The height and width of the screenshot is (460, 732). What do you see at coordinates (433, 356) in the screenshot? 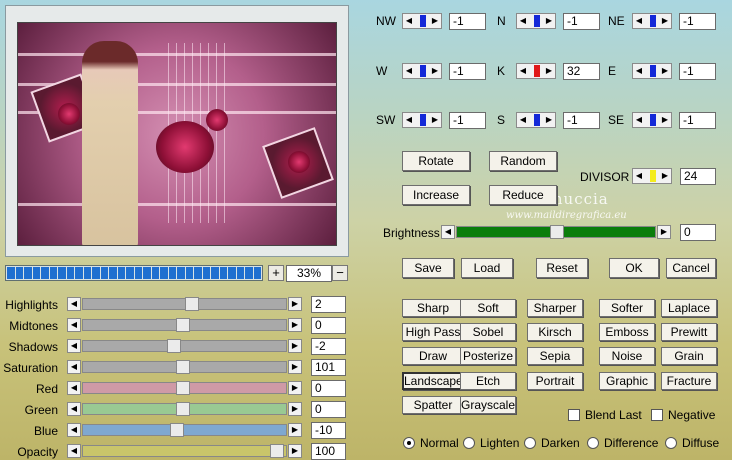
I see `filter-draw-button: Draw` at bounding box center [433, 356].